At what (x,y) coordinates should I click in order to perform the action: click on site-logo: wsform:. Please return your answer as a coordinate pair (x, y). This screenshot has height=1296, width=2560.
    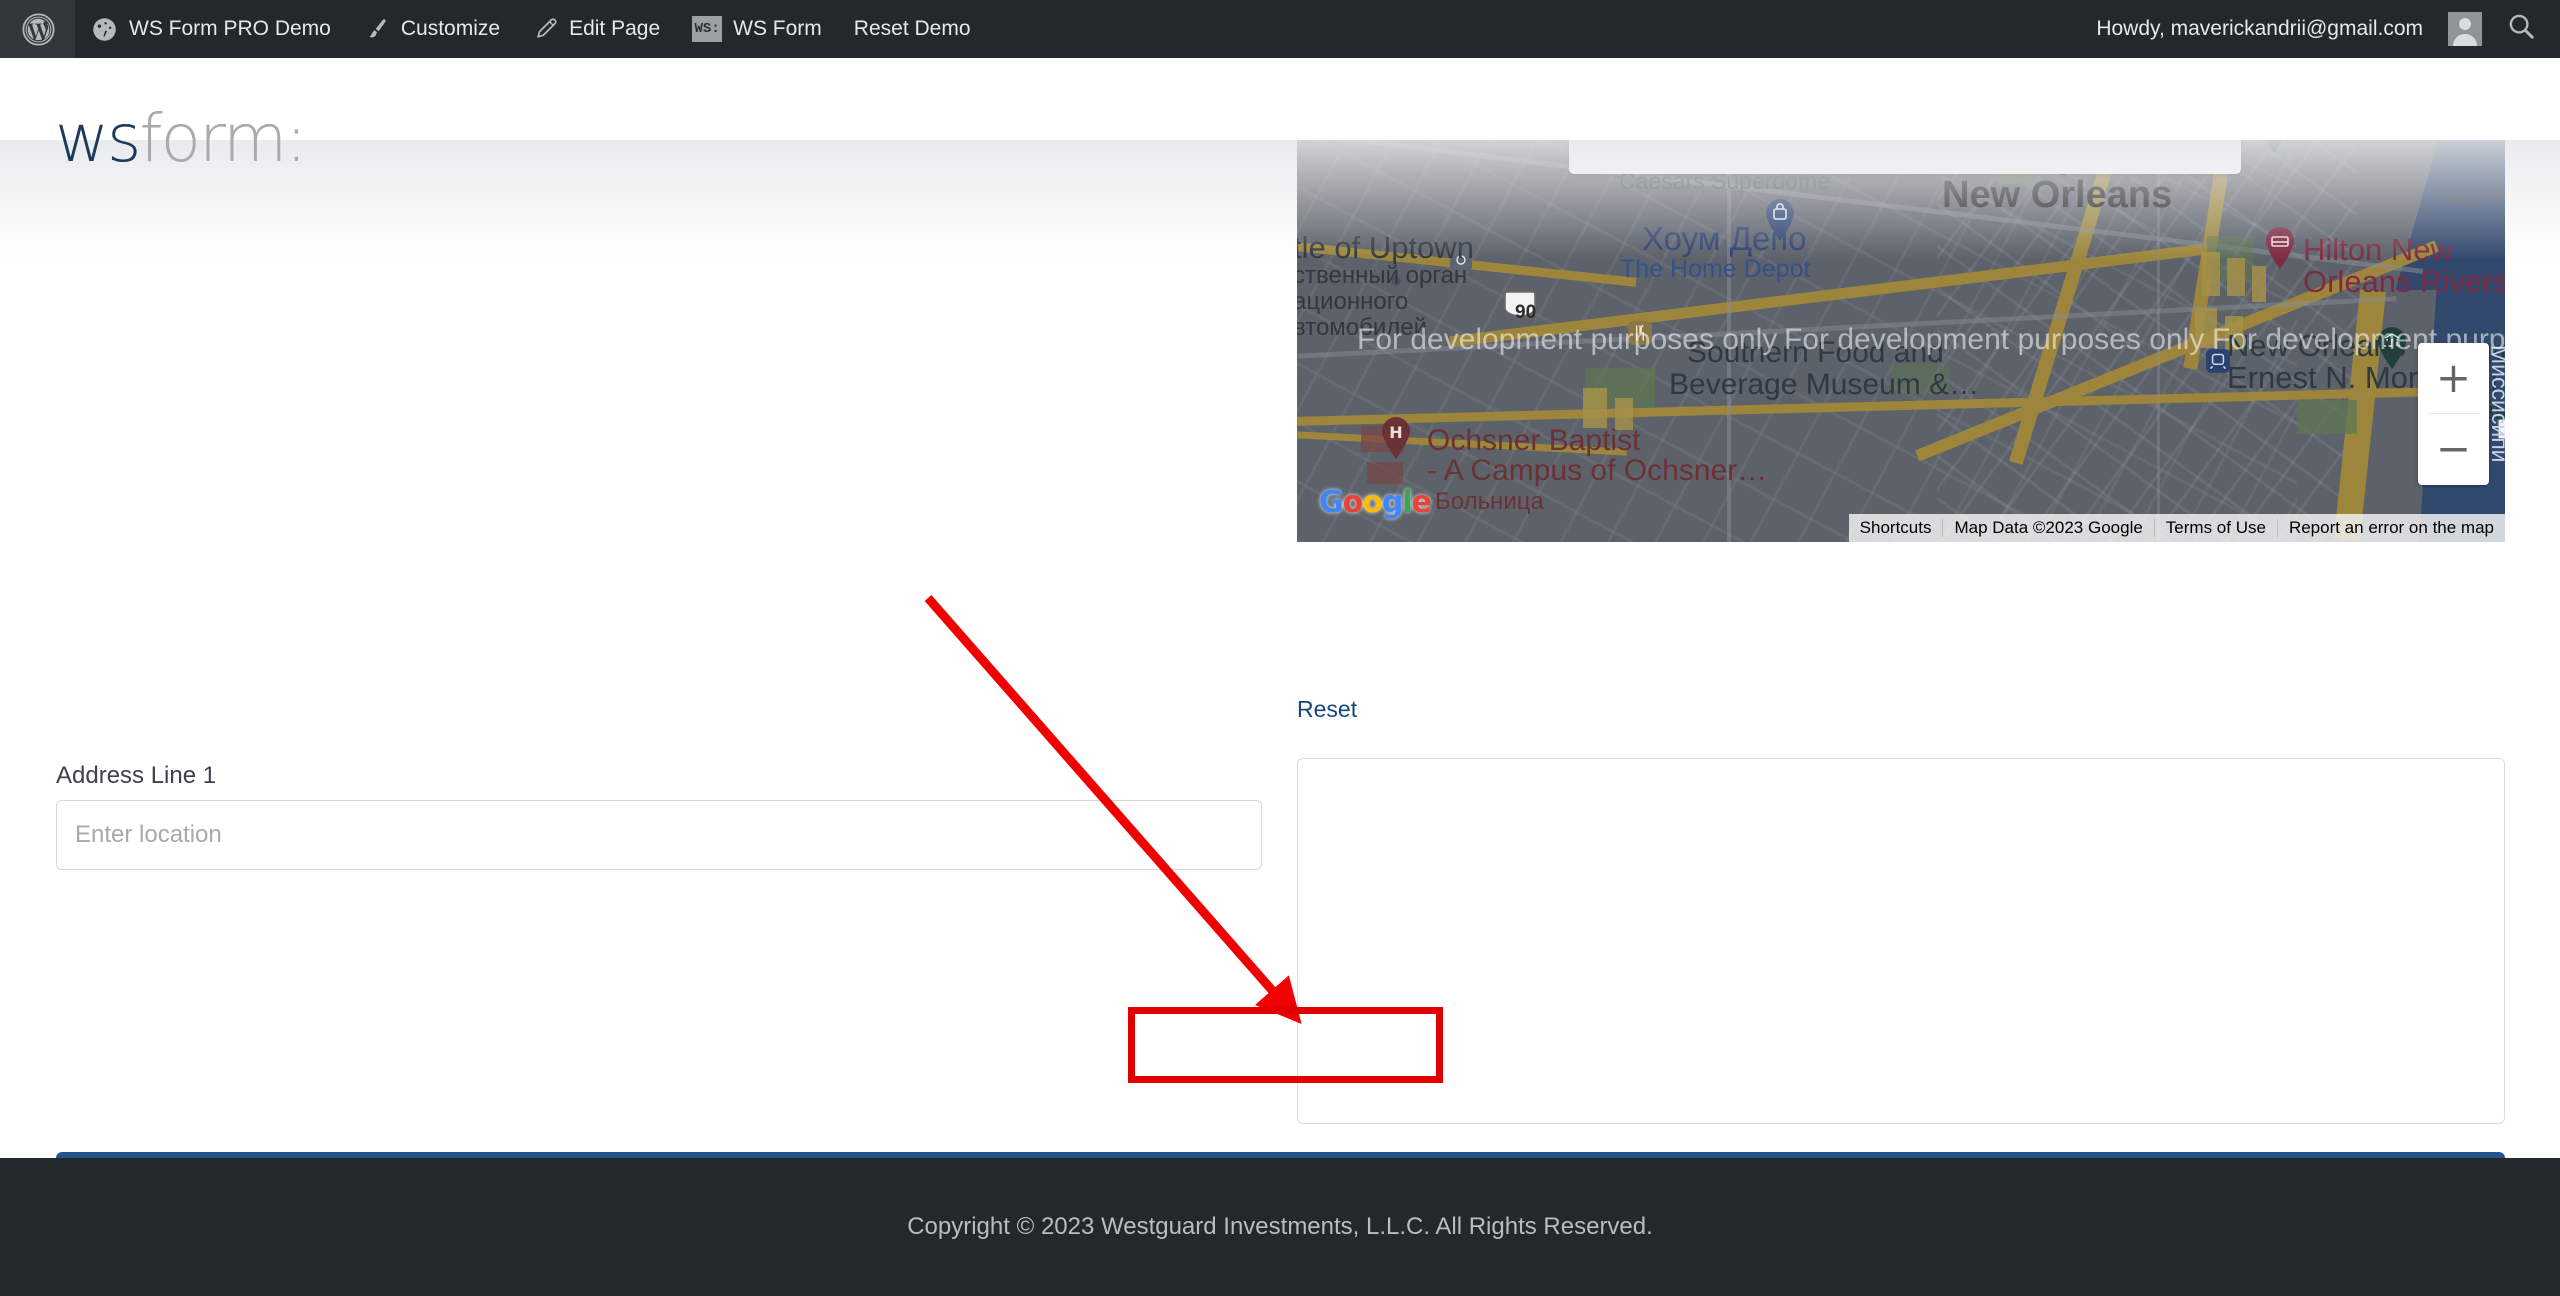
    Looking at the image, I should click on (181, 139).